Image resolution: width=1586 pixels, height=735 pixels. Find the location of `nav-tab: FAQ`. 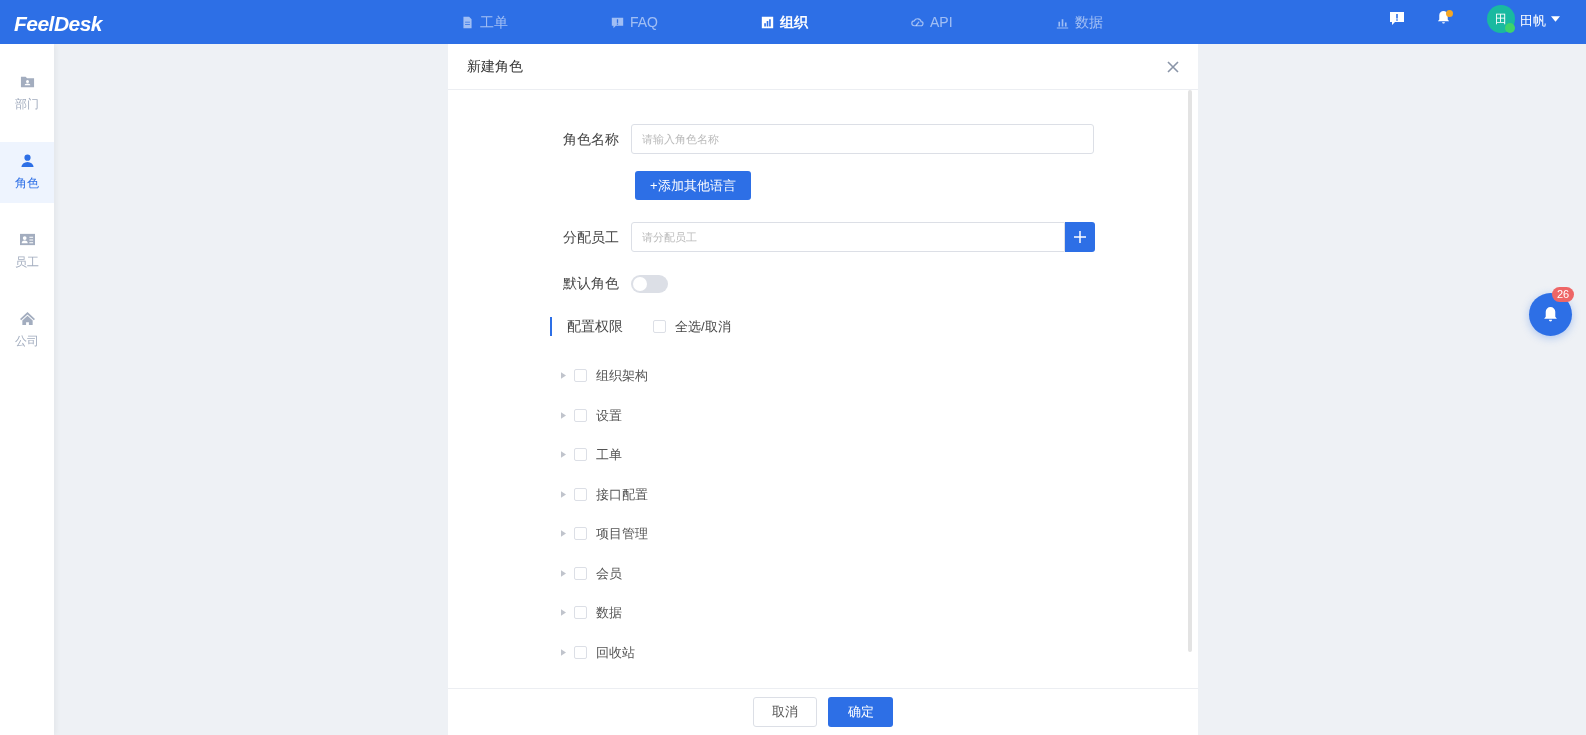

nav-tab: FAQ is located at coordinates (634, 22).